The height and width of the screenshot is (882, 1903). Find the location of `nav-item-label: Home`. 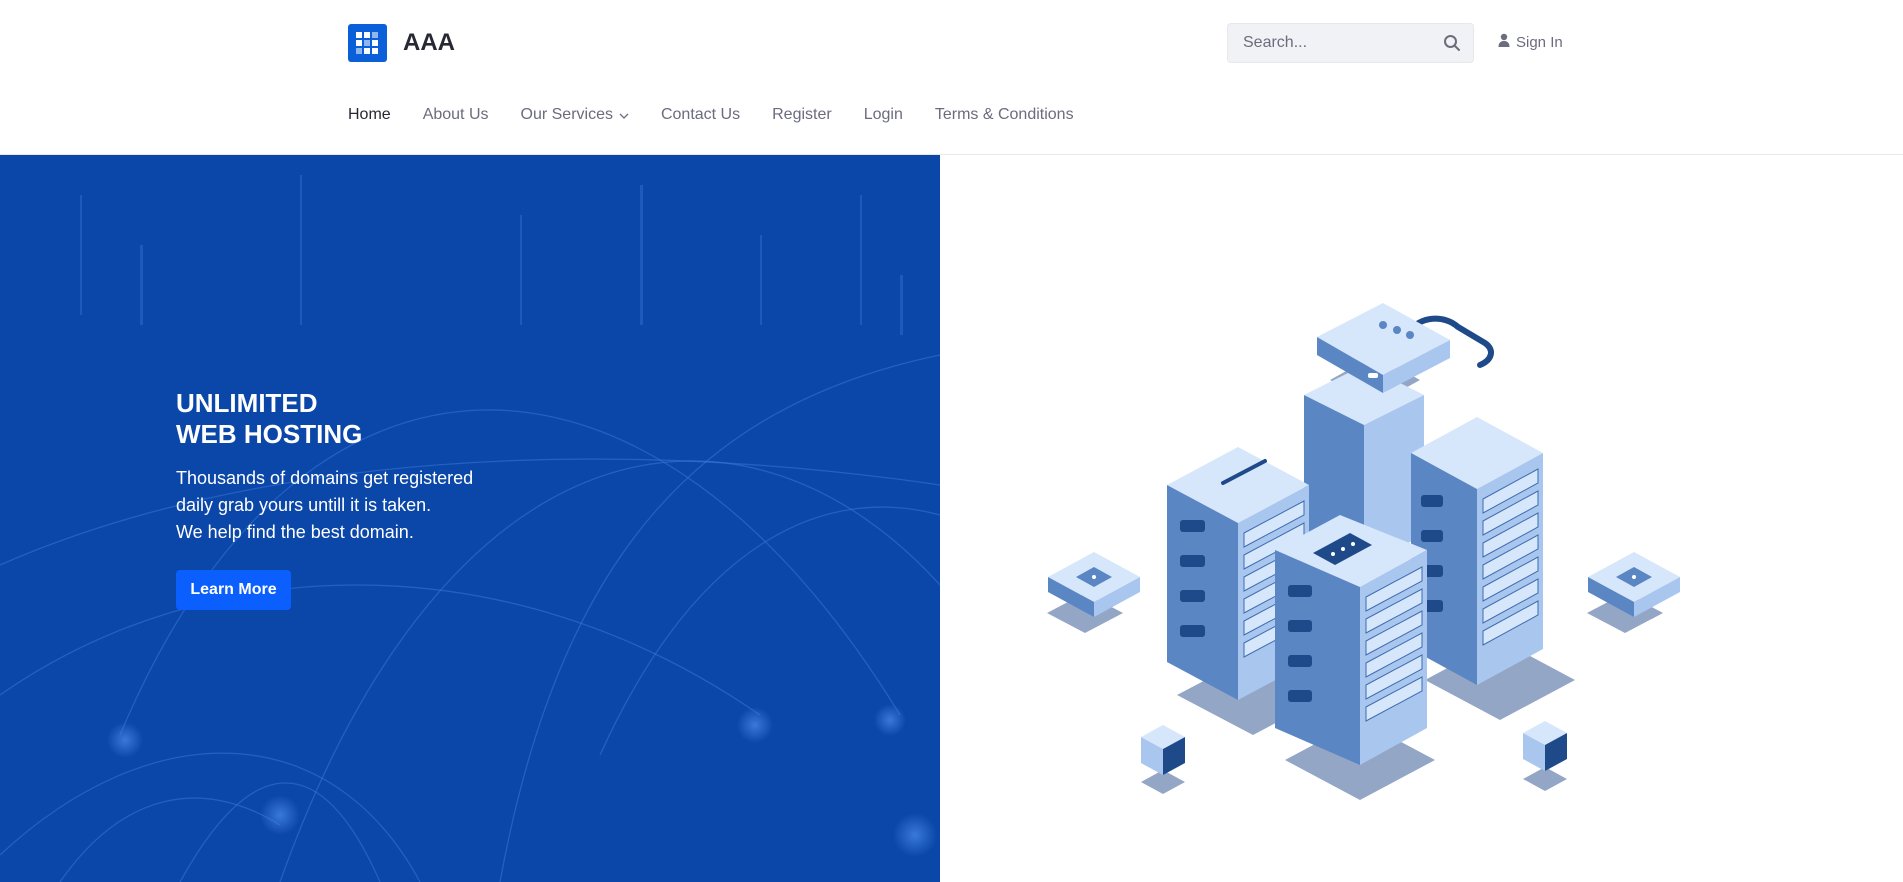

nav-item-label: Home is located at coordinates (369, 114).